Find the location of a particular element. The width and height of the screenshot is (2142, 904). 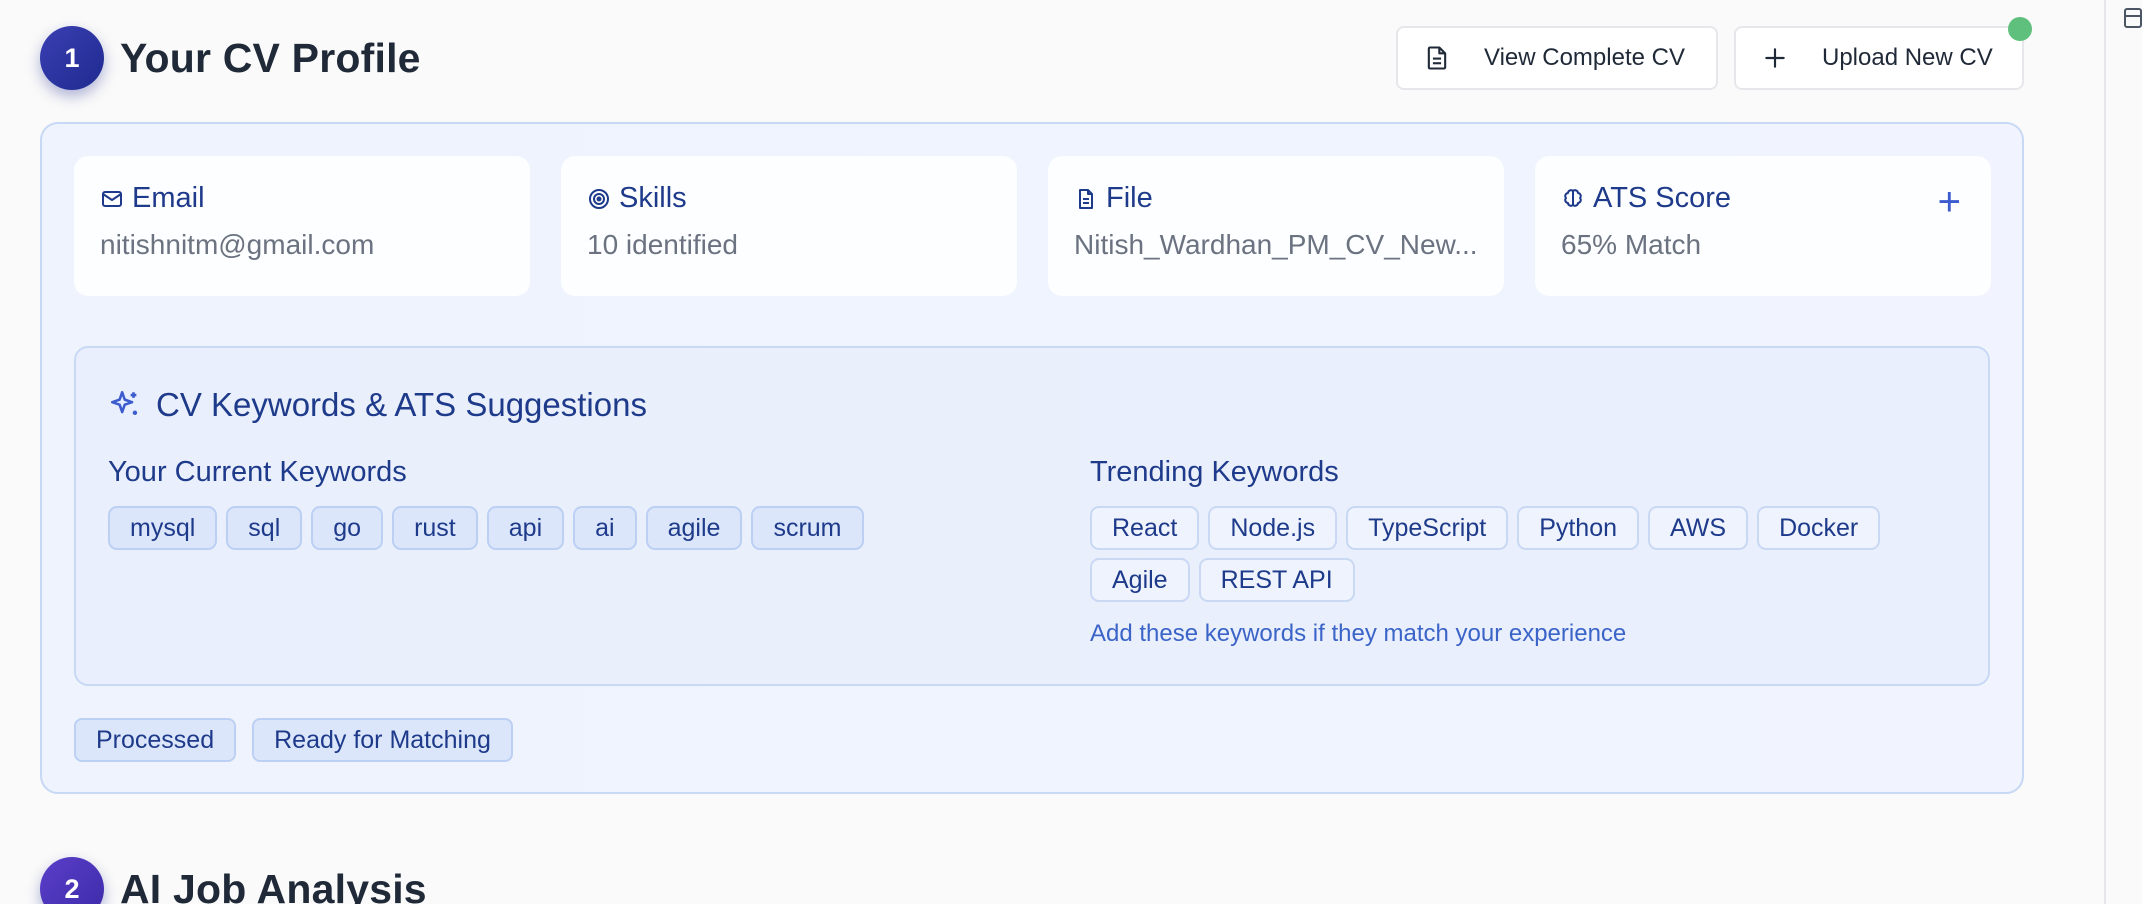

trending-keyword-chip: Node.js is located at coordinates (1273, 528).